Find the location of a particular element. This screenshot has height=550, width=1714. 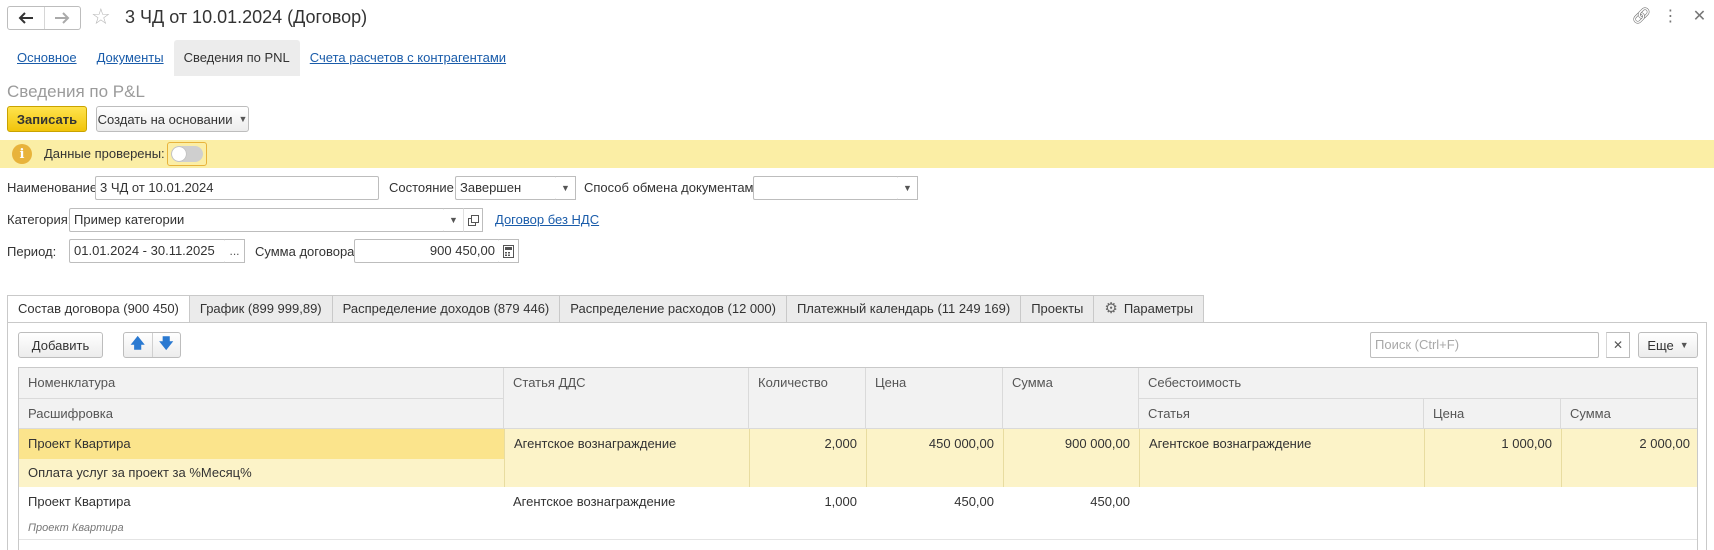

cell-sum: 900 000,00 is located at coordinates (1071, 458).